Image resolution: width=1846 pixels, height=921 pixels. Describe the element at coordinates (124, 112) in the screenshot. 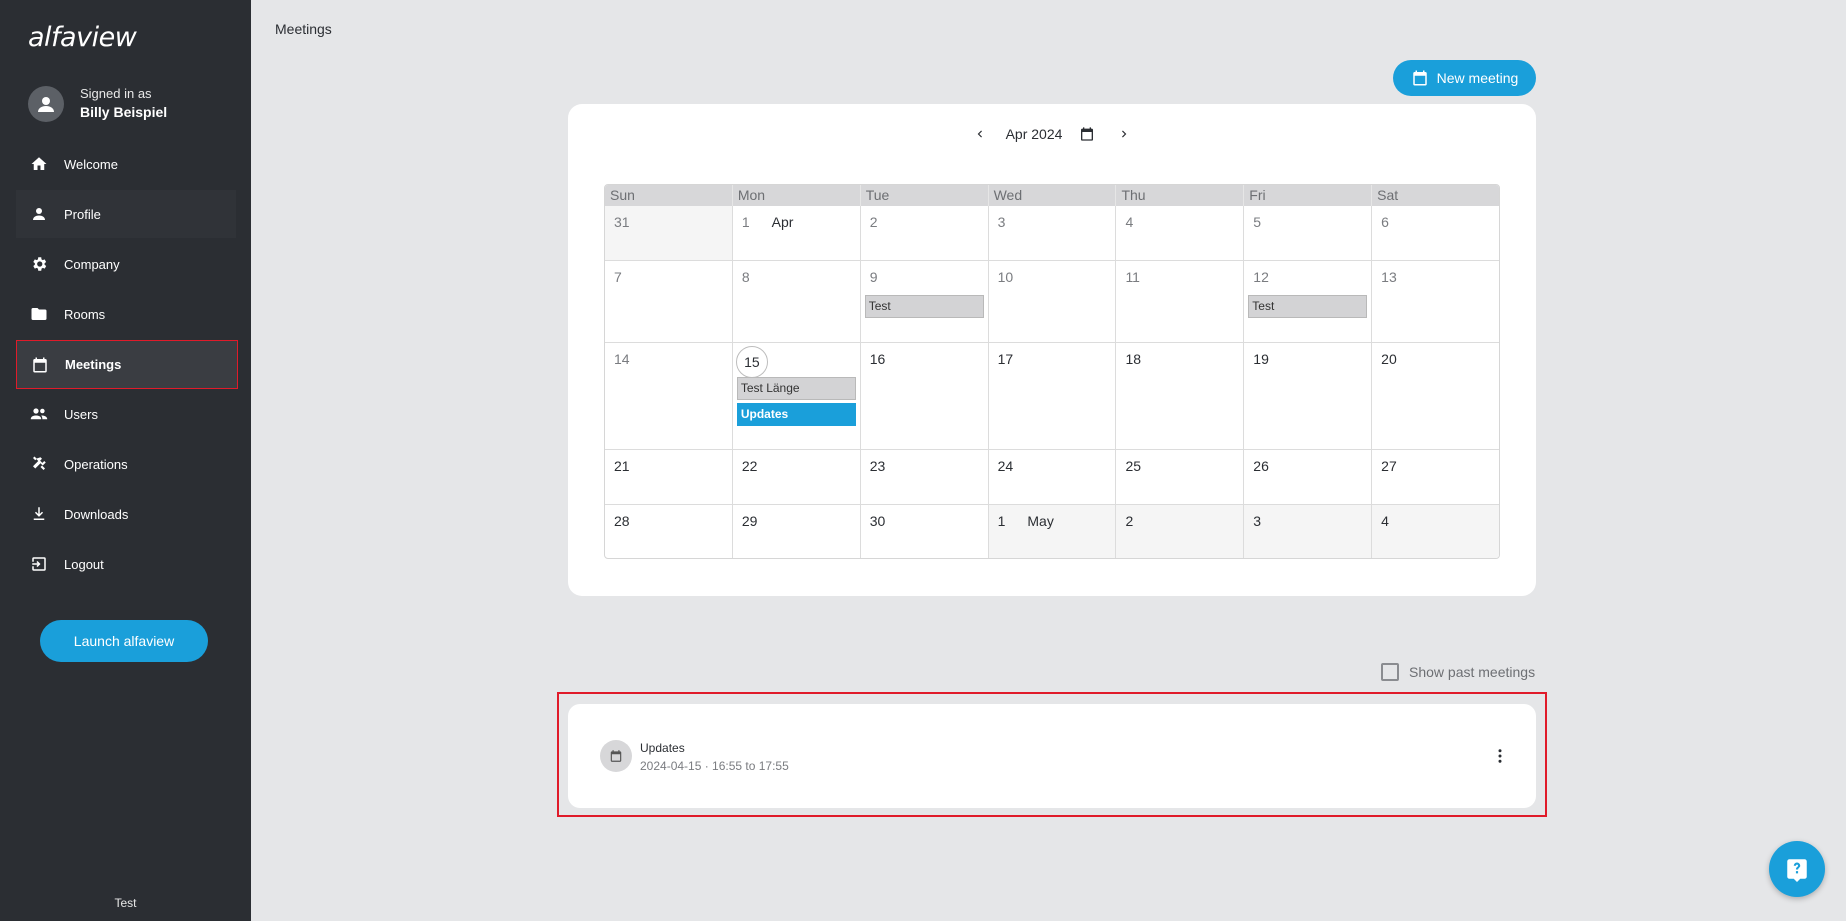

I see `user-name: Billy Beispiel` at that location.